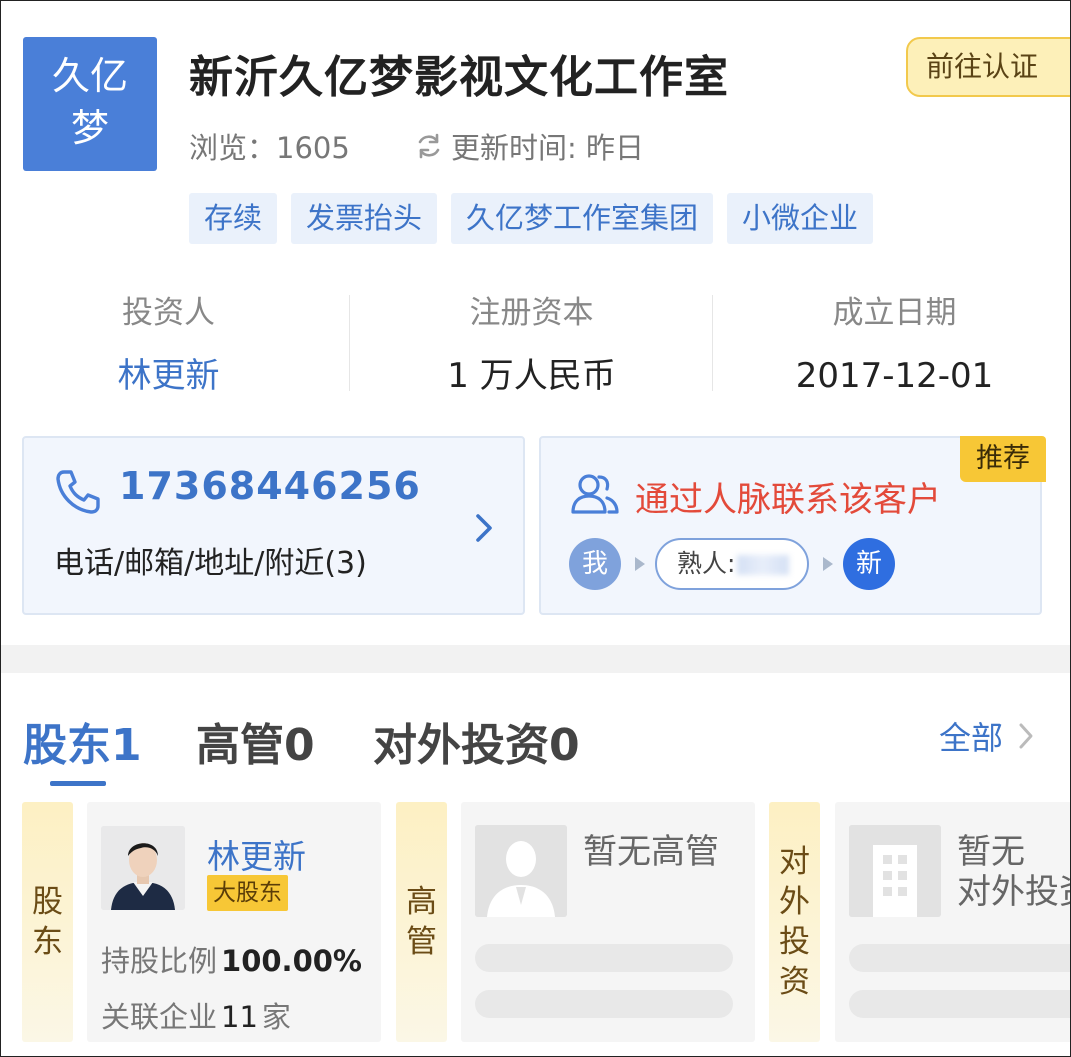 The height and width of the screenshot is (1057, 1071). What do you see at coordinates (175, 347) in the screenshot?
I see `stat-investor: 投资人 林更新` at bounding box center [175, 347].